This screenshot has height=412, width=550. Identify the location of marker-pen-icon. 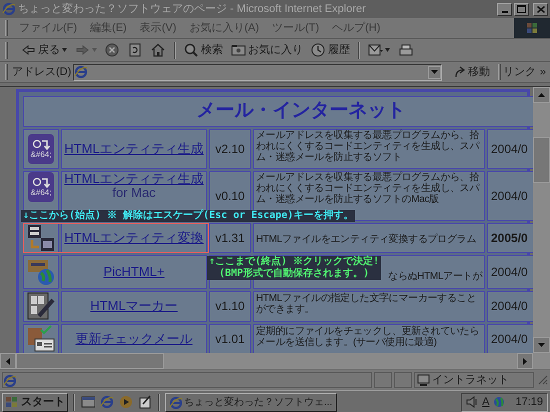
(41, 306).